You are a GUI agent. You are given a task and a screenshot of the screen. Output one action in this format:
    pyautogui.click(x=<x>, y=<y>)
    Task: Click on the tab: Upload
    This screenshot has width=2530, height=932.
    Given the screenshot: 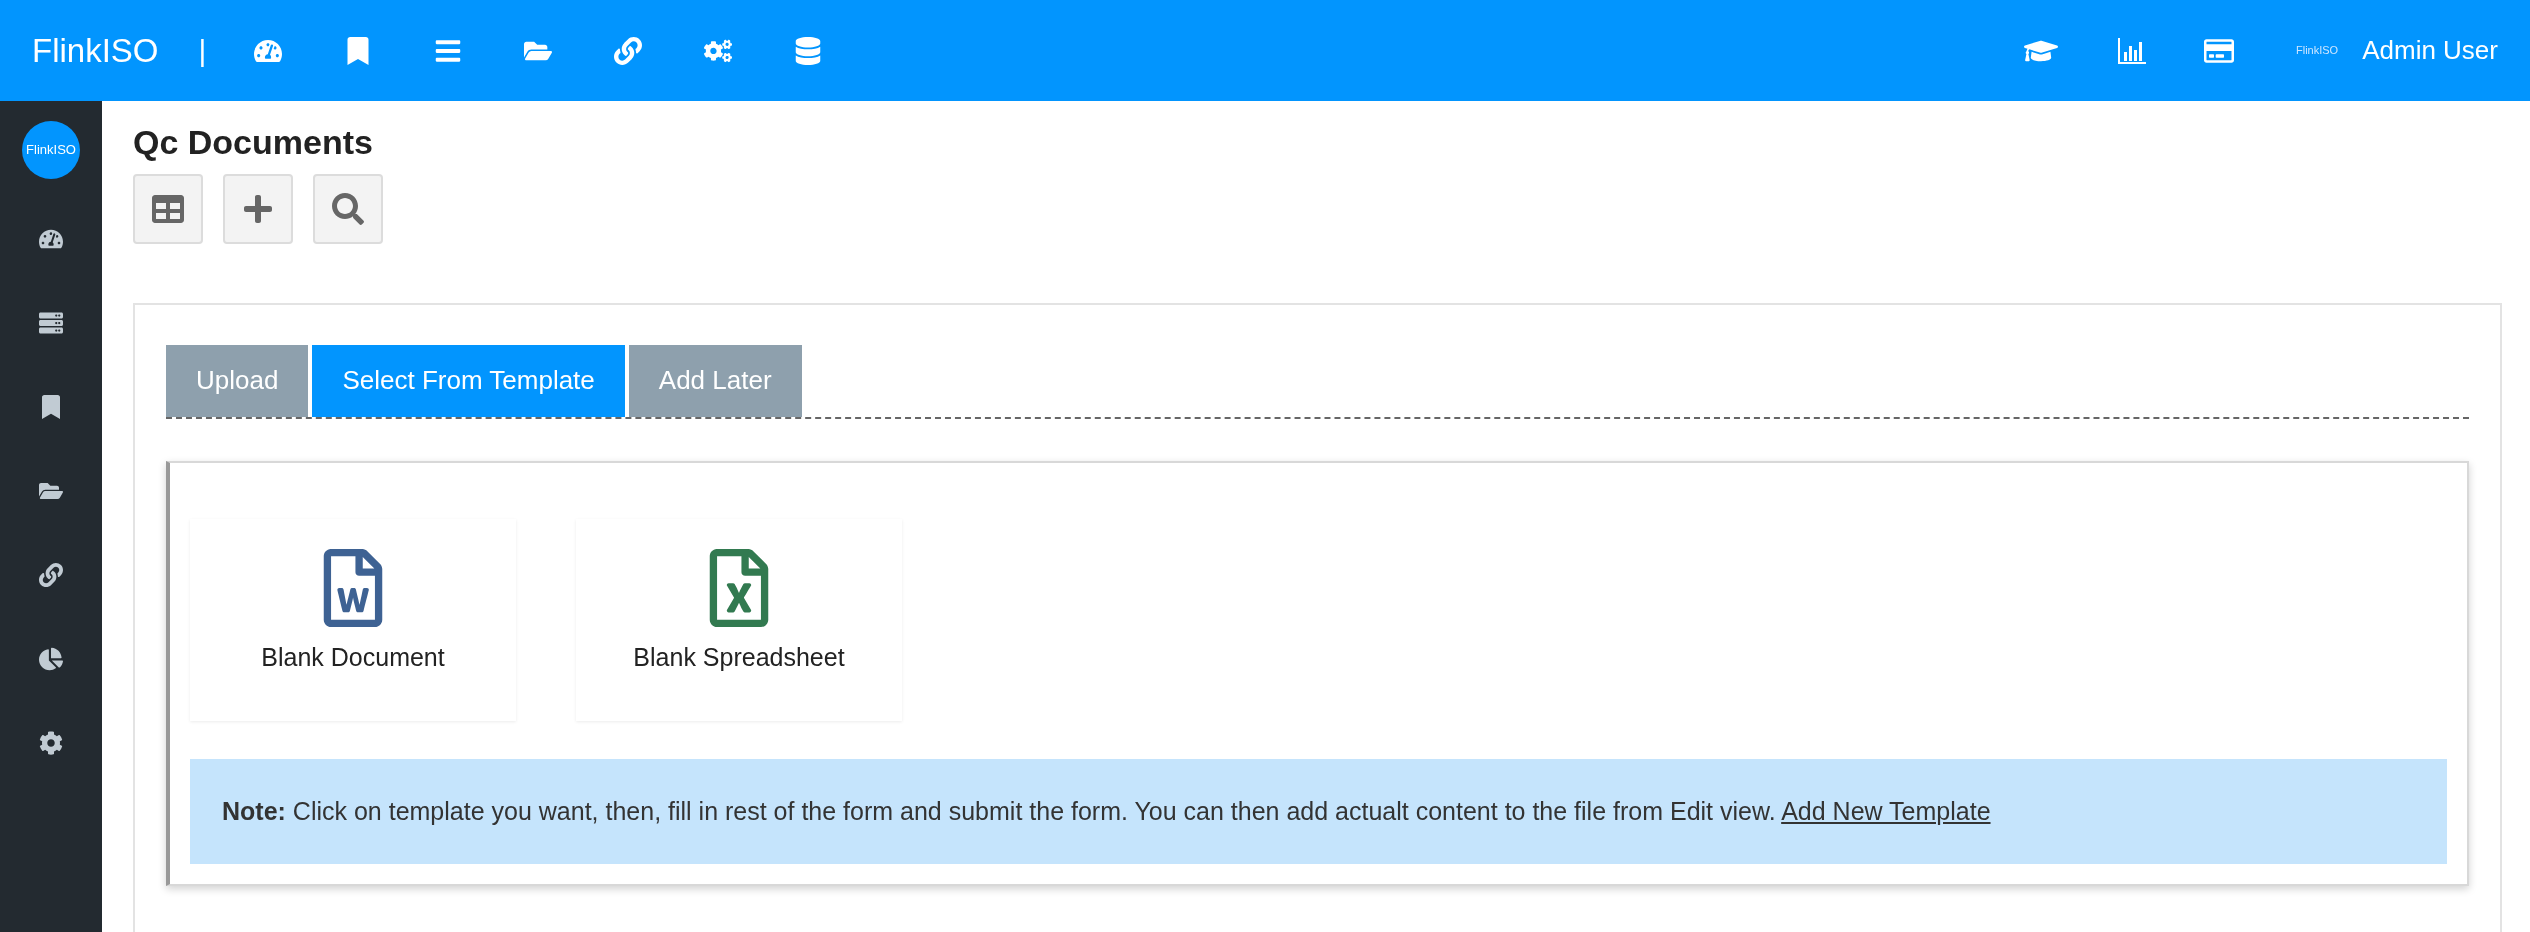 What is the action you would take?
    pyautogui.click(x=237, y=380)
    